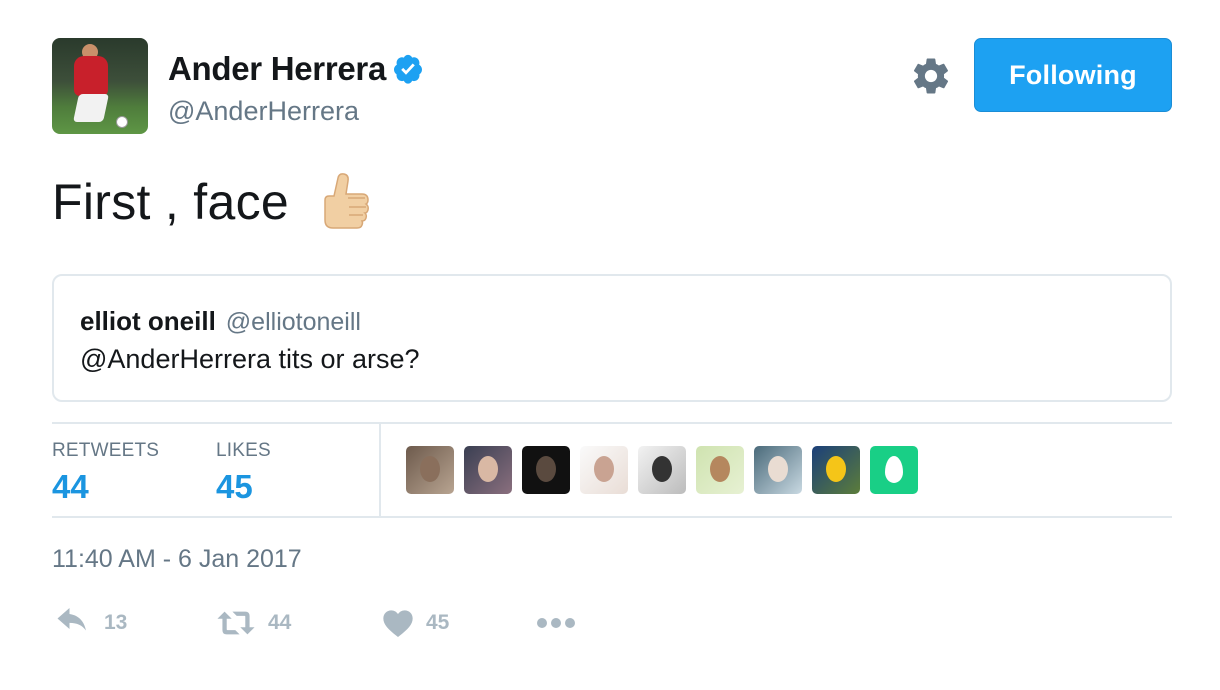  Describe the element at coordinates (250, 359) in the screenshot. I see `quoted-tweet-text: @AnderHerrera tits or arse?` at that location.